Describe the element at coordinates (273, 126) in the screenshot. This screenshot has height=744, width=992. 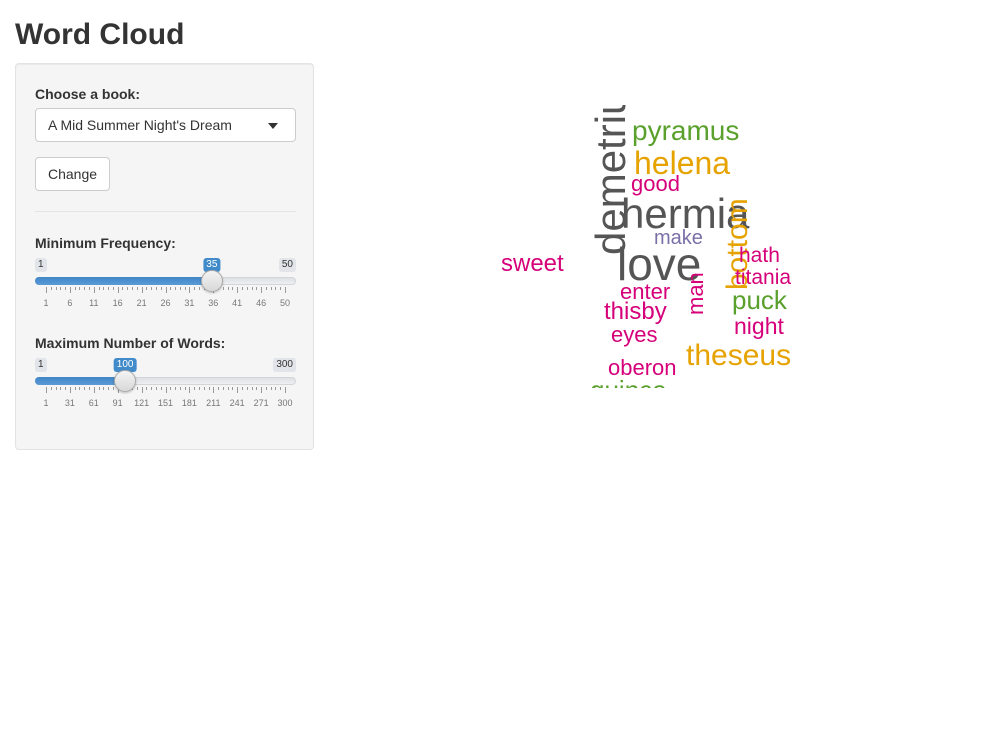
I see `caret-down-icon` at that location.